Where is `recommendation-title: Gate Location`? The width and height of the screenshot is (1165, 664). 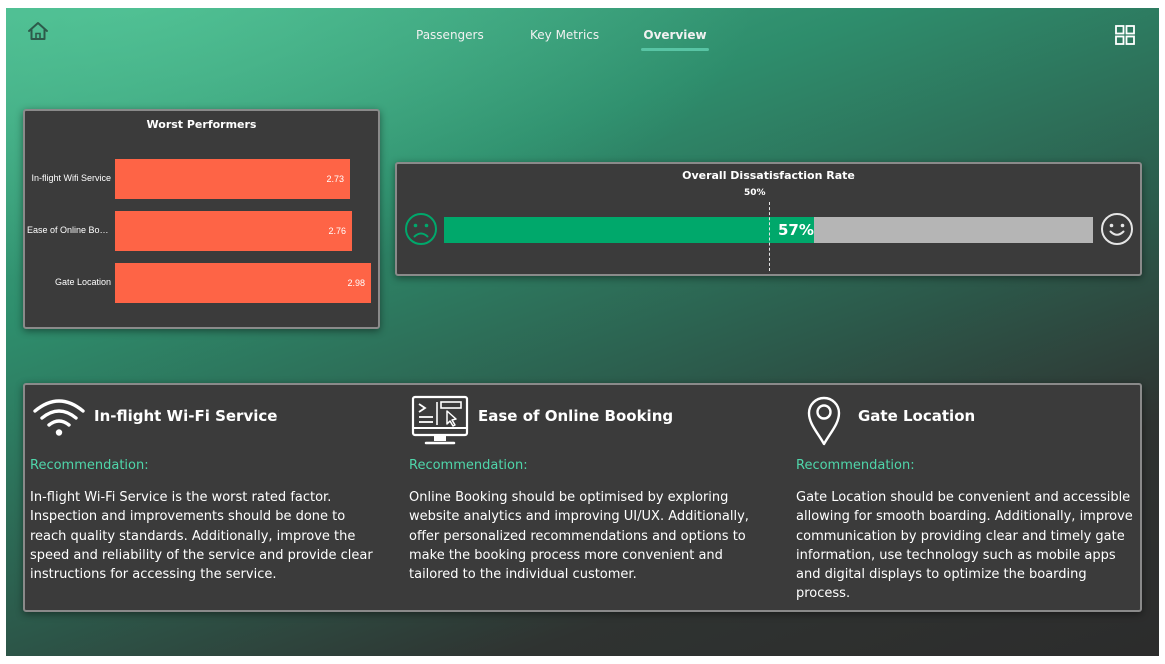
recommendation-title: Gate Location is located at coordinates (917, 416).